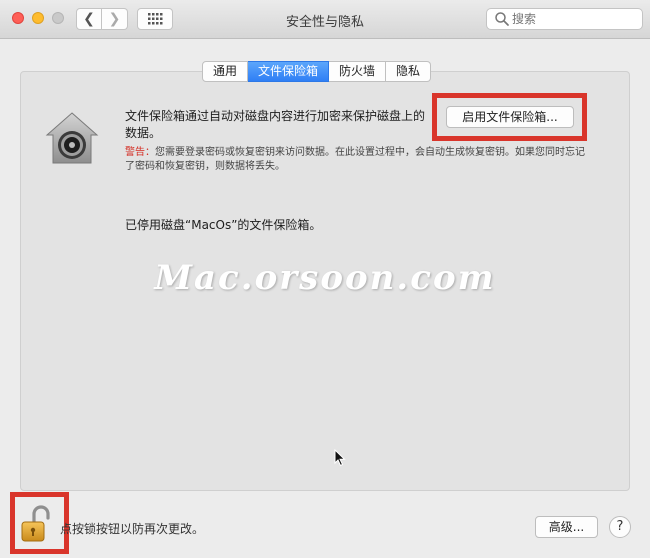 The image size is (650, 558). I want to click on watermark: Mac.orsoon.com, so click(325, 278).